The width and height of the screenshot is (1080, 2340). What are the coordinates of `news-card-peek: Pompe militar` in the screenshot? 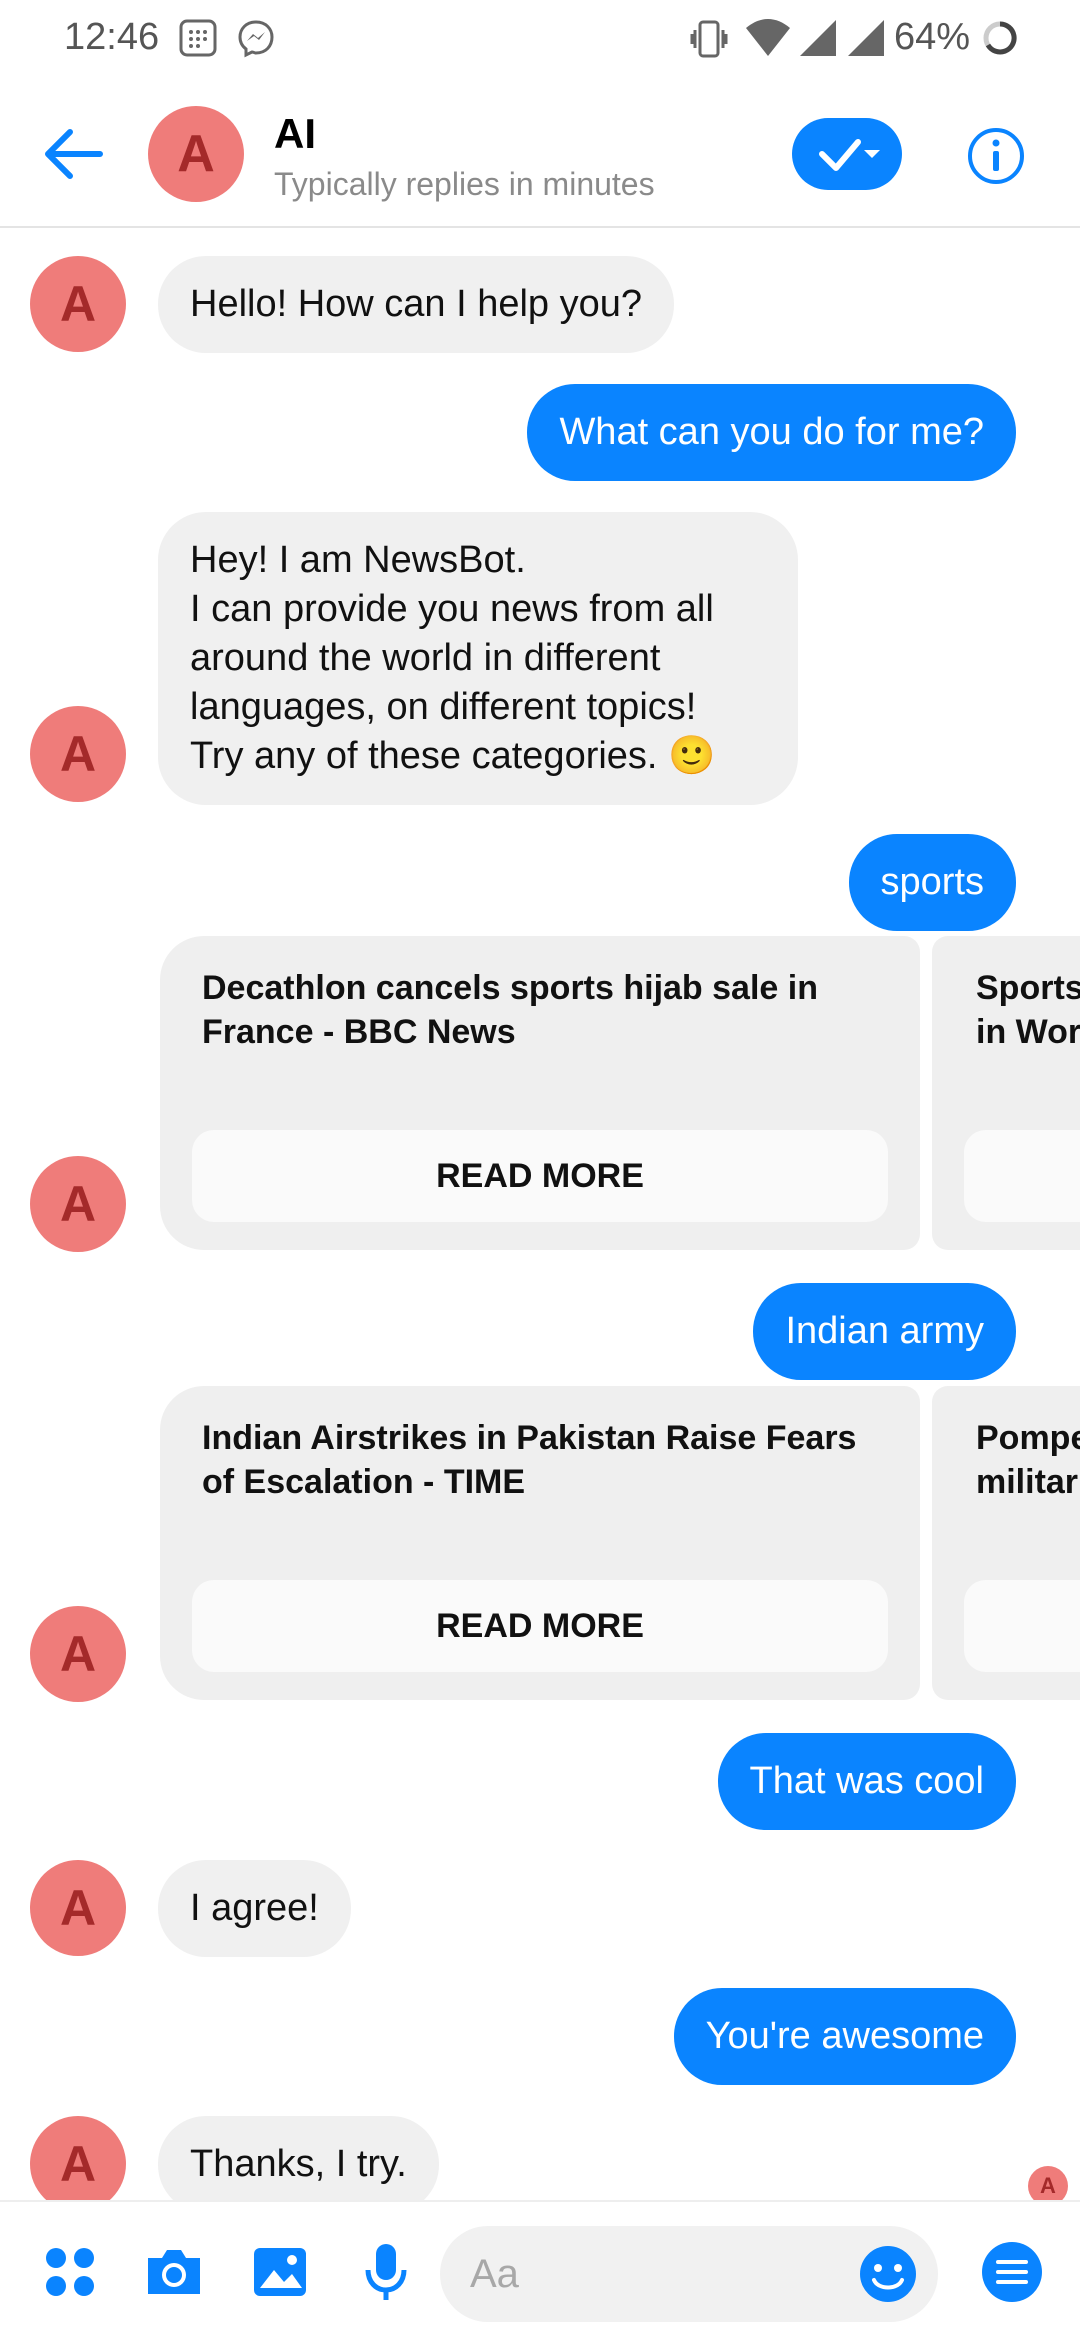 It's located at (1006, 1543).